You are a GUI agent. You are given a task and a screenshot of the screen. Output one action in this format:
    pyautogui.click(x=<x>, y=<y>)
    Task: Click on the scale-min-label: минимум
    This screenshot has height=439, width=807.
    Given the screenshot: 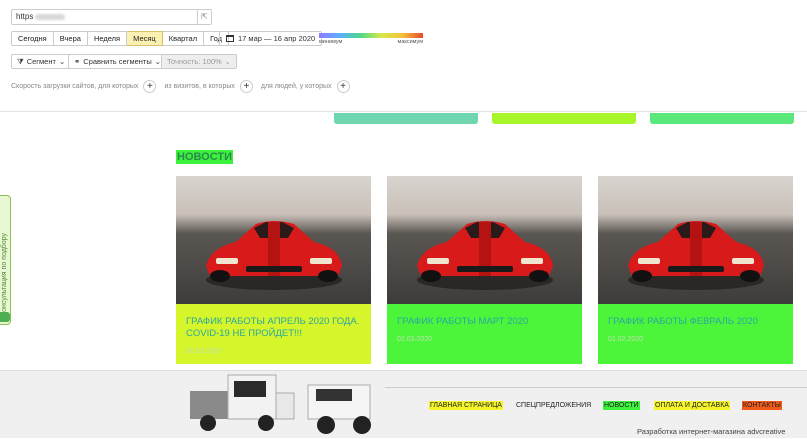 What is the action you would take?
    pyautogui.click(x=331, y=42)
    